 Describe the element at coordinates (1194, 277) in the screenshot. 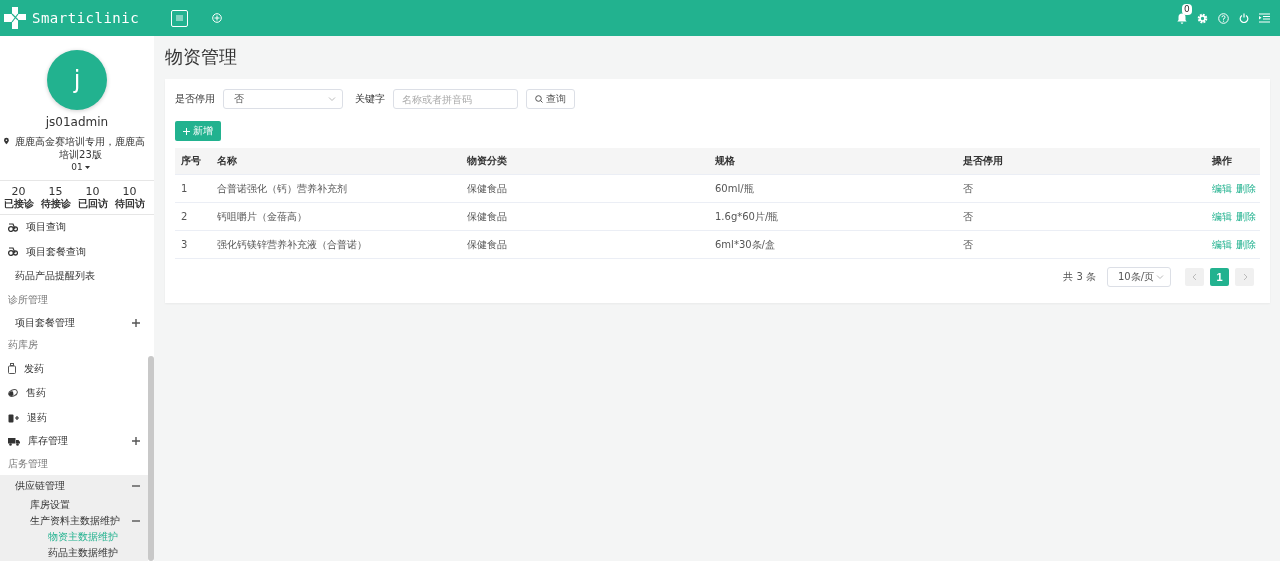

I see `chevron-left-icon` at that location.